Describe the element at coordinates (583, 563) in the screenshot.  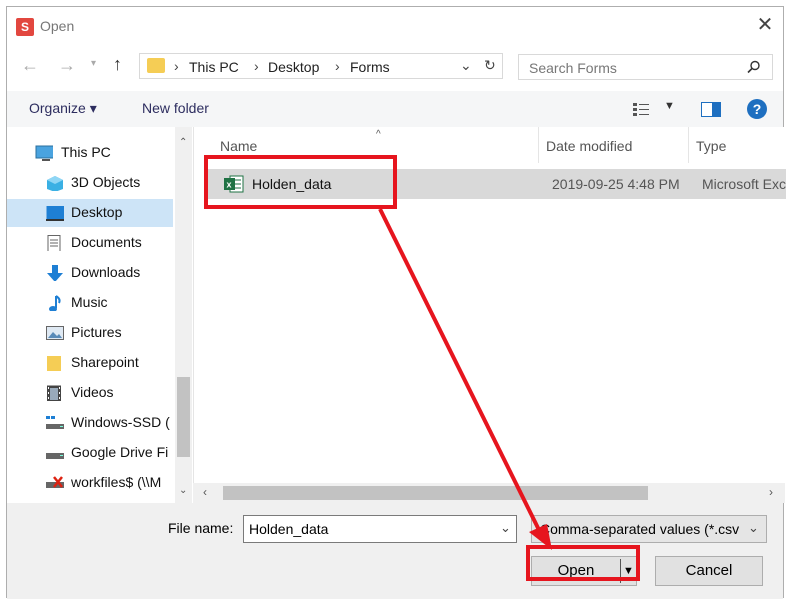
I see `open-button-highlight-box` at that location.